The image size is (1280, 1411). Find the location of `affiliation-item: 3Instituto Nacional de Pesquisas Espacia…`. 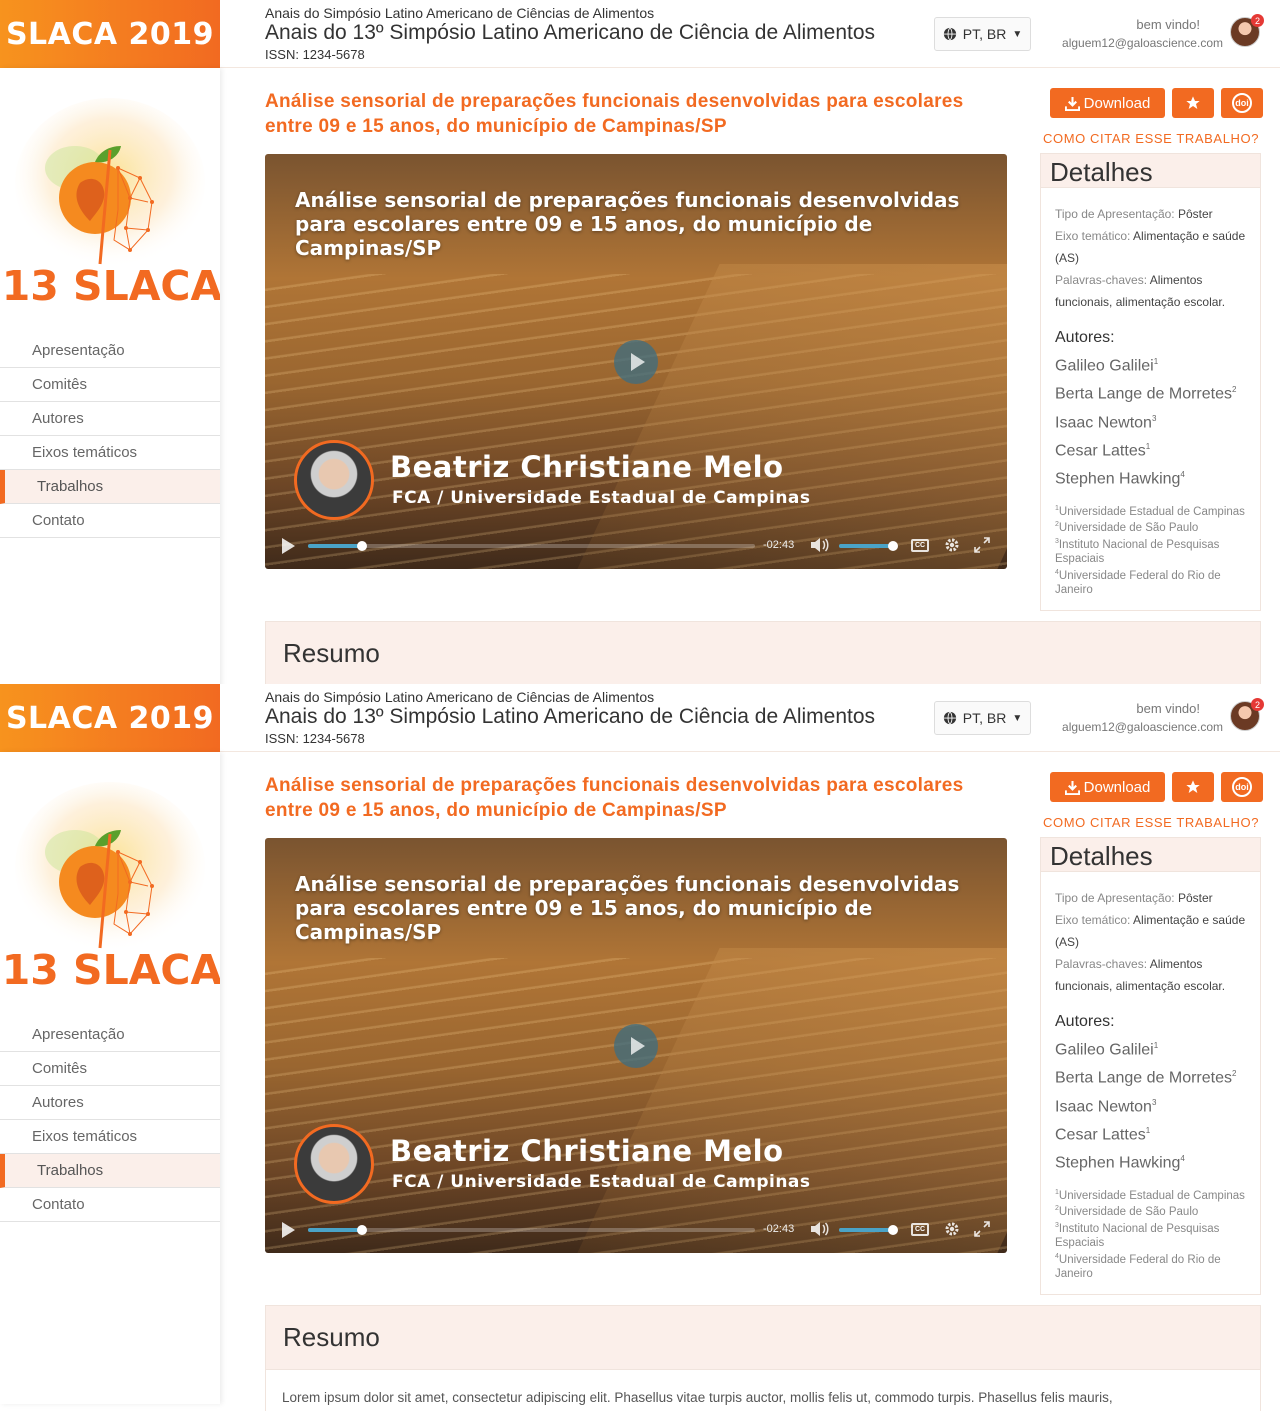

affiliation-item: 3Instituto Nacional de Pesquisas Espacia… is located at coordinates (1150, 1234).